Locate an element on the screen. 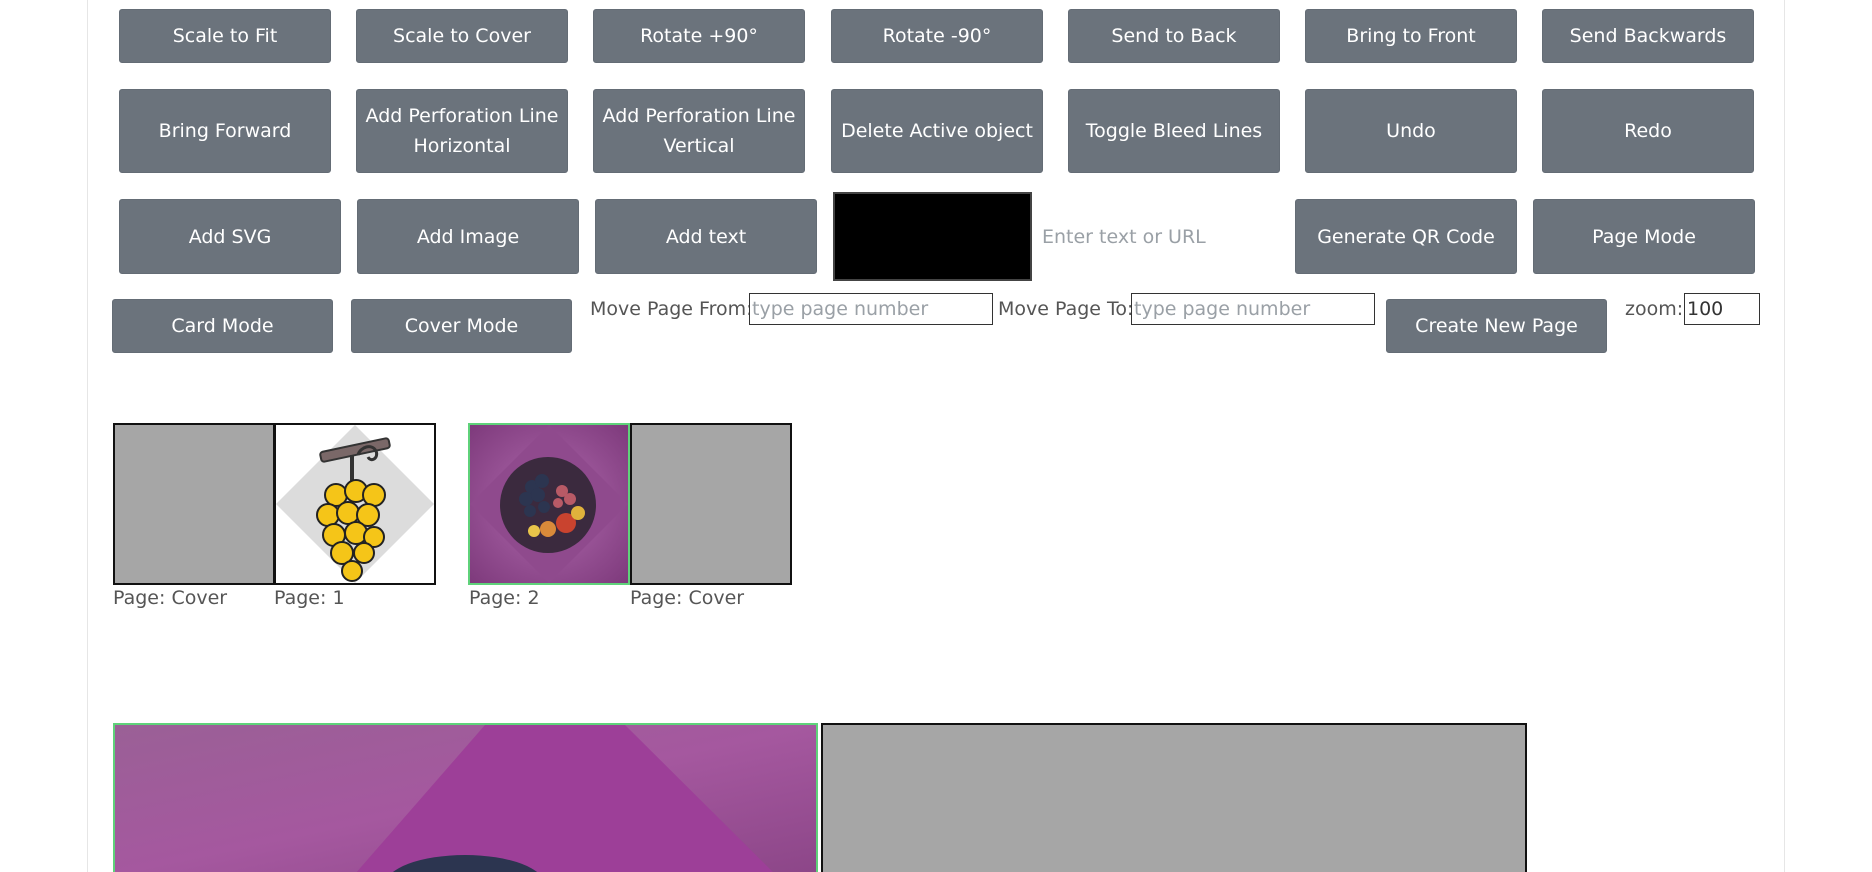 The height and width of the screenshot is (872, 1872). move-from-label: Move Page From: is located at coordinates (671, 309).